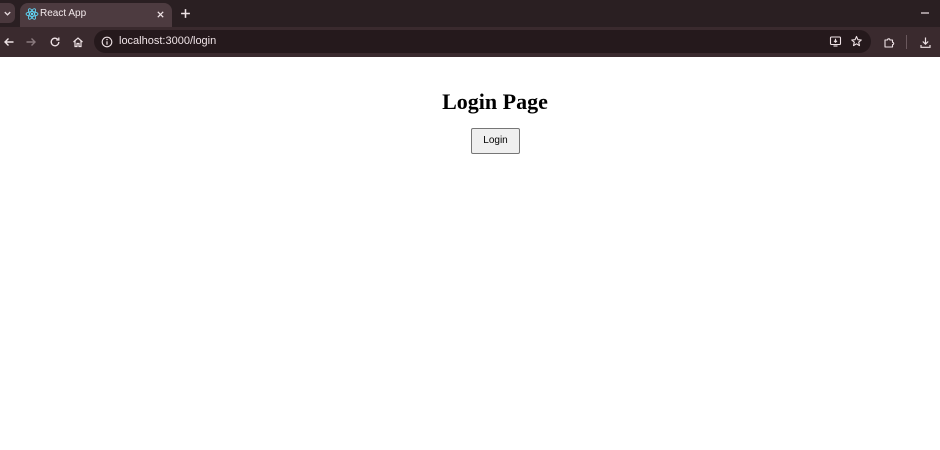  Describe the element at coordinates (167, 41) in the screenshot. I see `url-text: localhost:3000/login` at that location.